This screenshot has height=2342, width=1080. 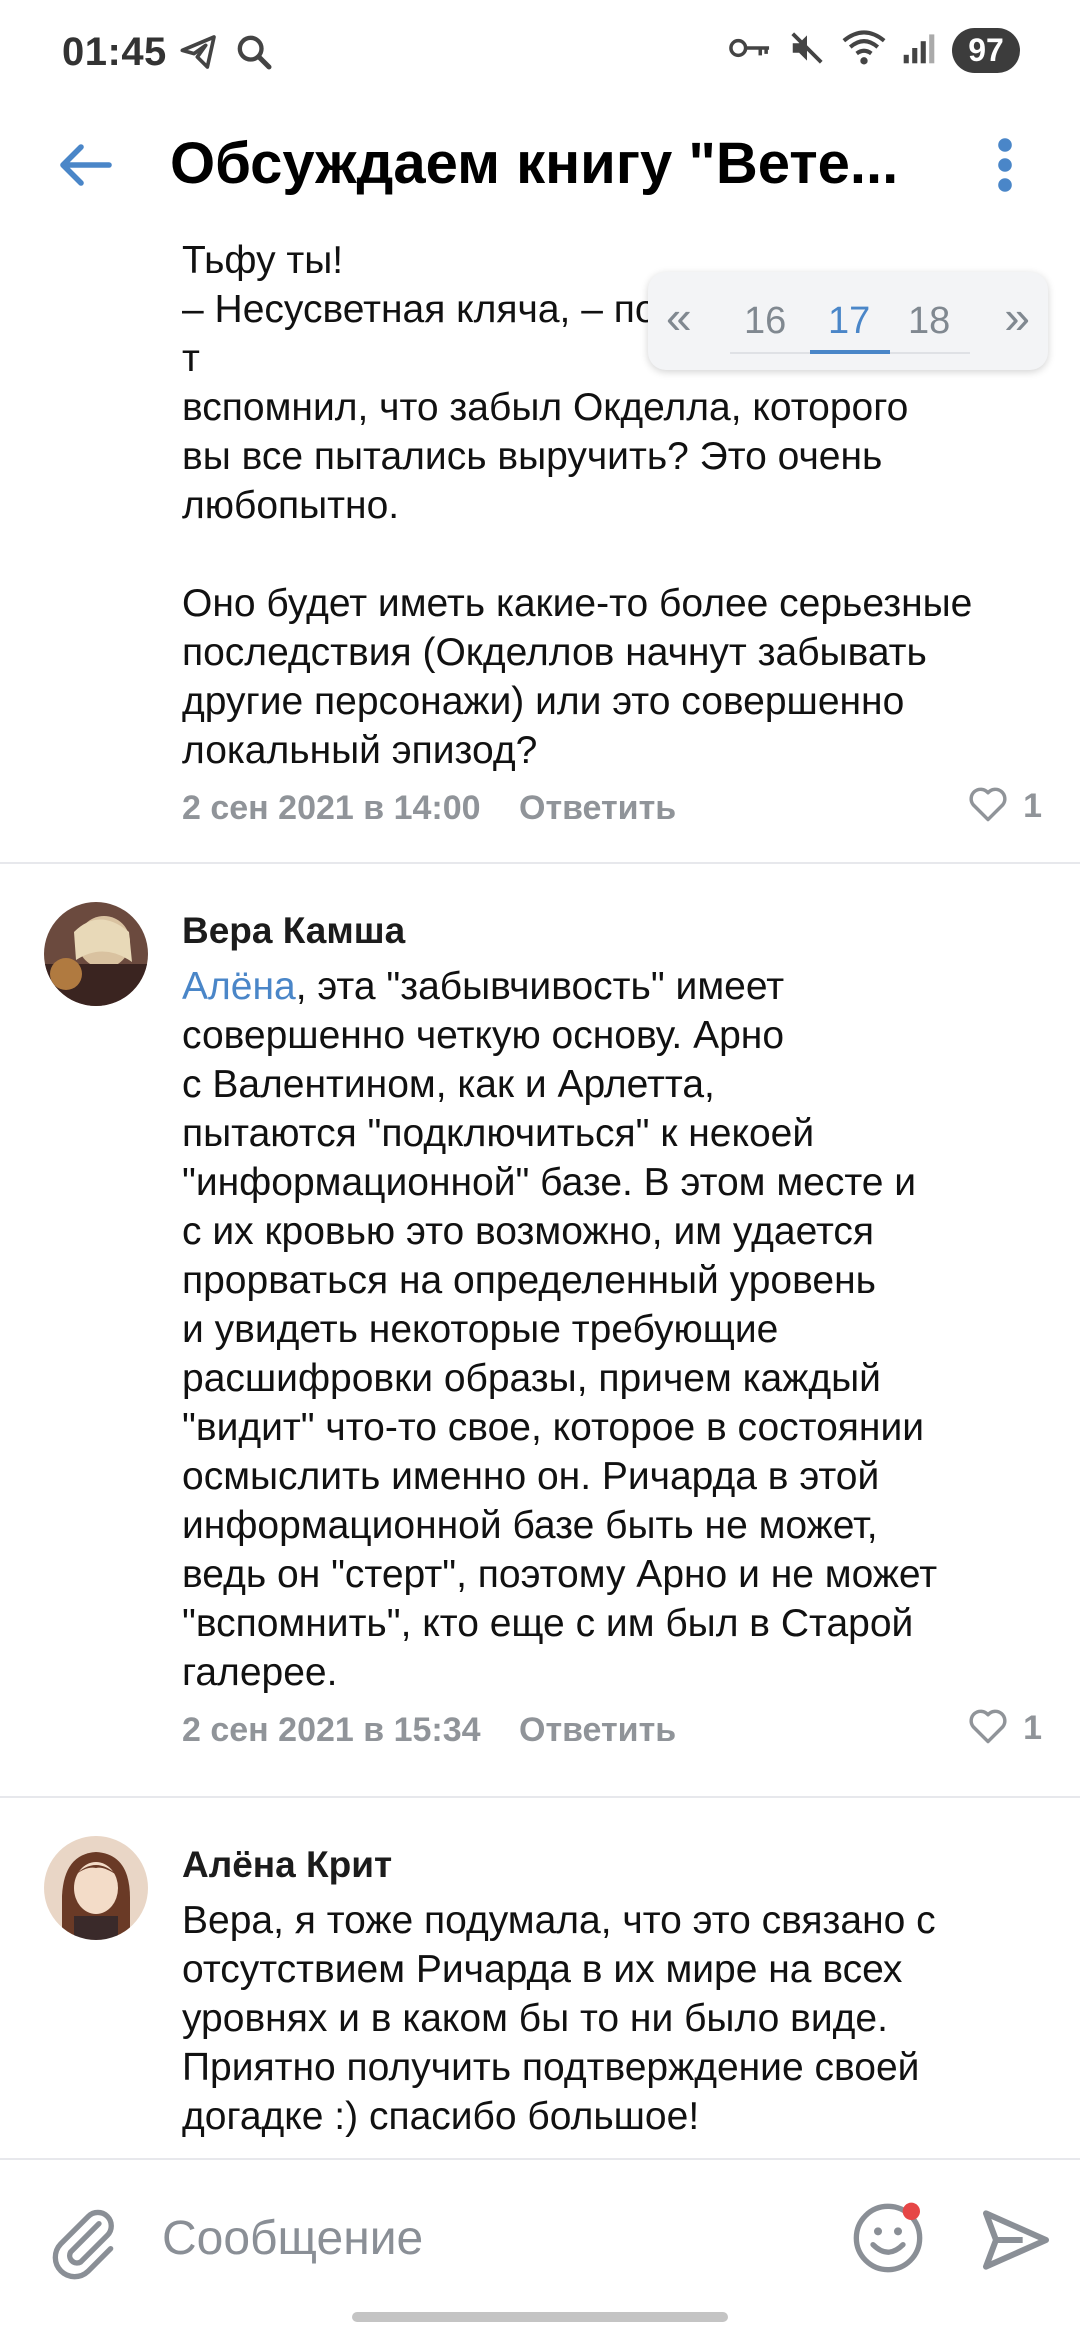 I want to click on send-button, so click(x=1016, y=2240).